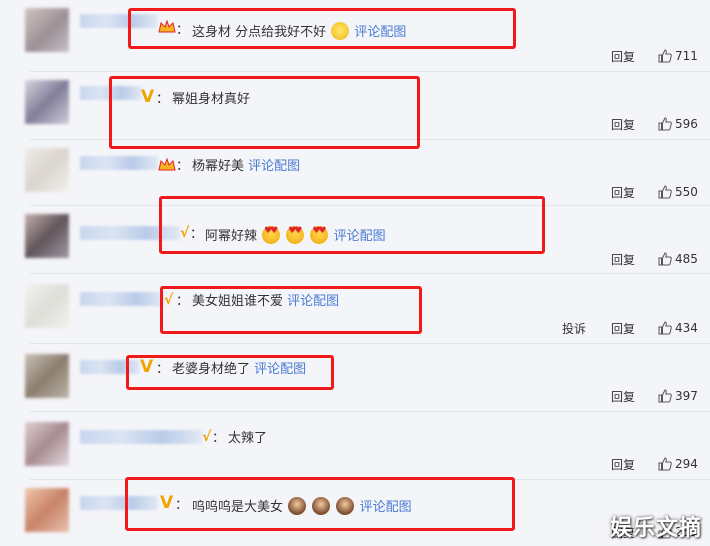 The image size is (710, 546). Describe the element at coordinates (574, 328) in the screenshot. I see `report-button: 投诉` at that location.